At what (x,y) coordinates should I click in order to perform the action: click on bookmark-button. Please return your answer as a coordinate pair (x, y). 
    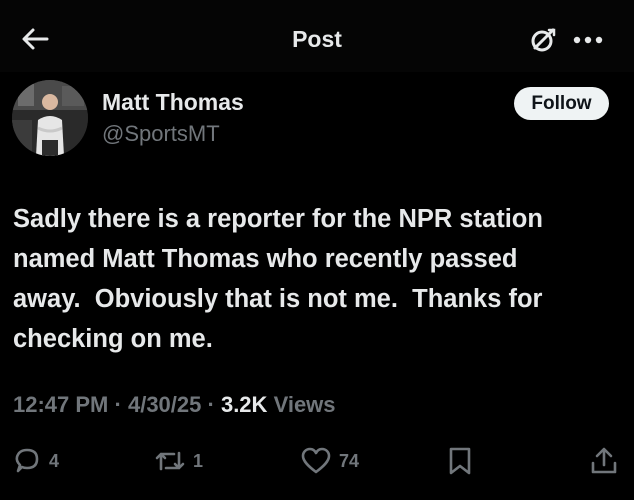
    Looking at the image, I should click on (460, 461).